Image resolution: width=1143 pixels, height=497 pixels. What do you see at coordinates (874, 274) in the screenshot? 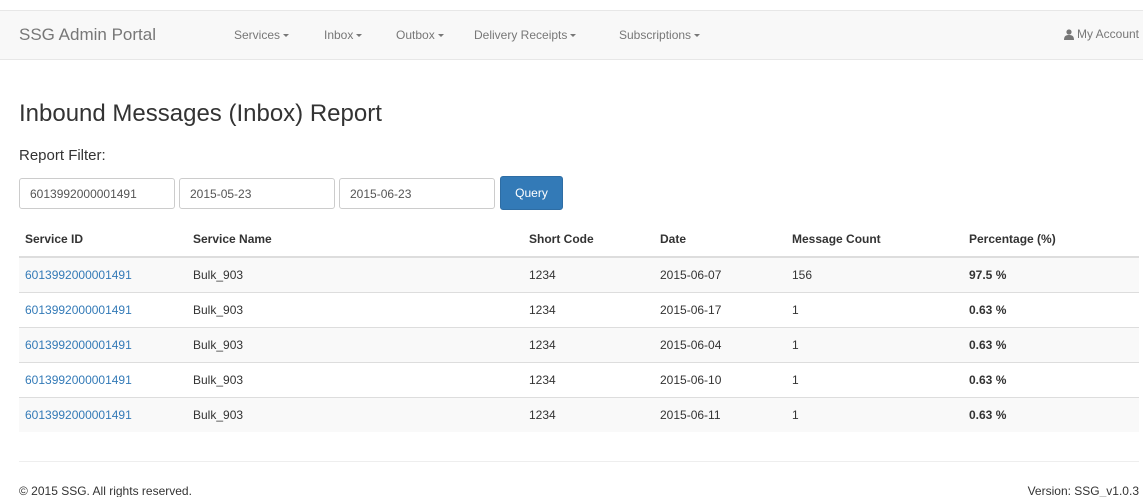
I see `message-count-cell: 156` at bounding box center [874, 274].